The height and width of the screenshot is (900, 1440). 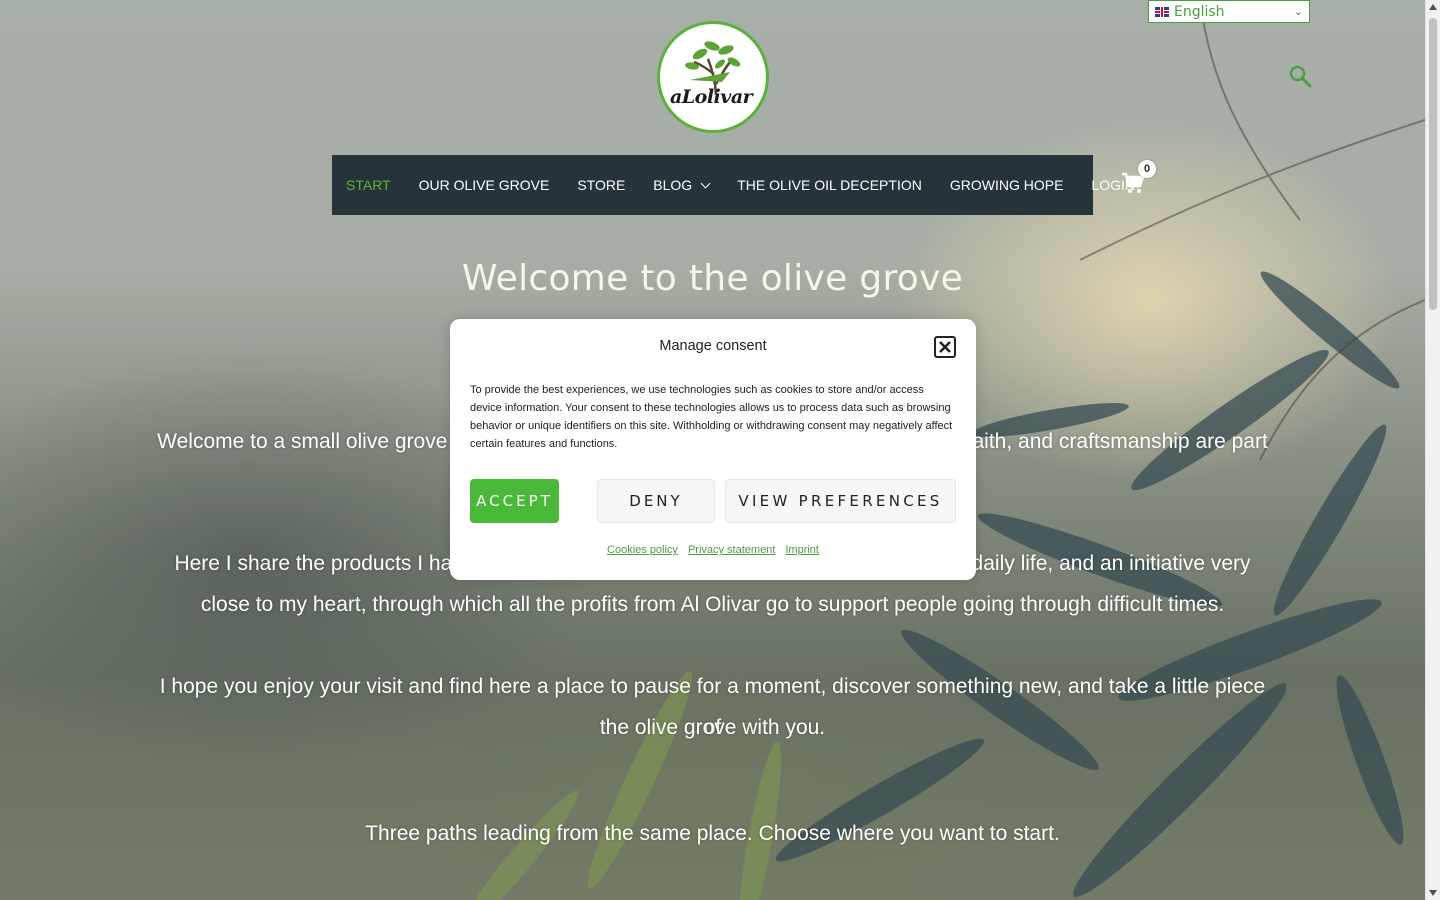 I want to click on privacy-statement-link: Privacy statement, so click(x=731, y=550).